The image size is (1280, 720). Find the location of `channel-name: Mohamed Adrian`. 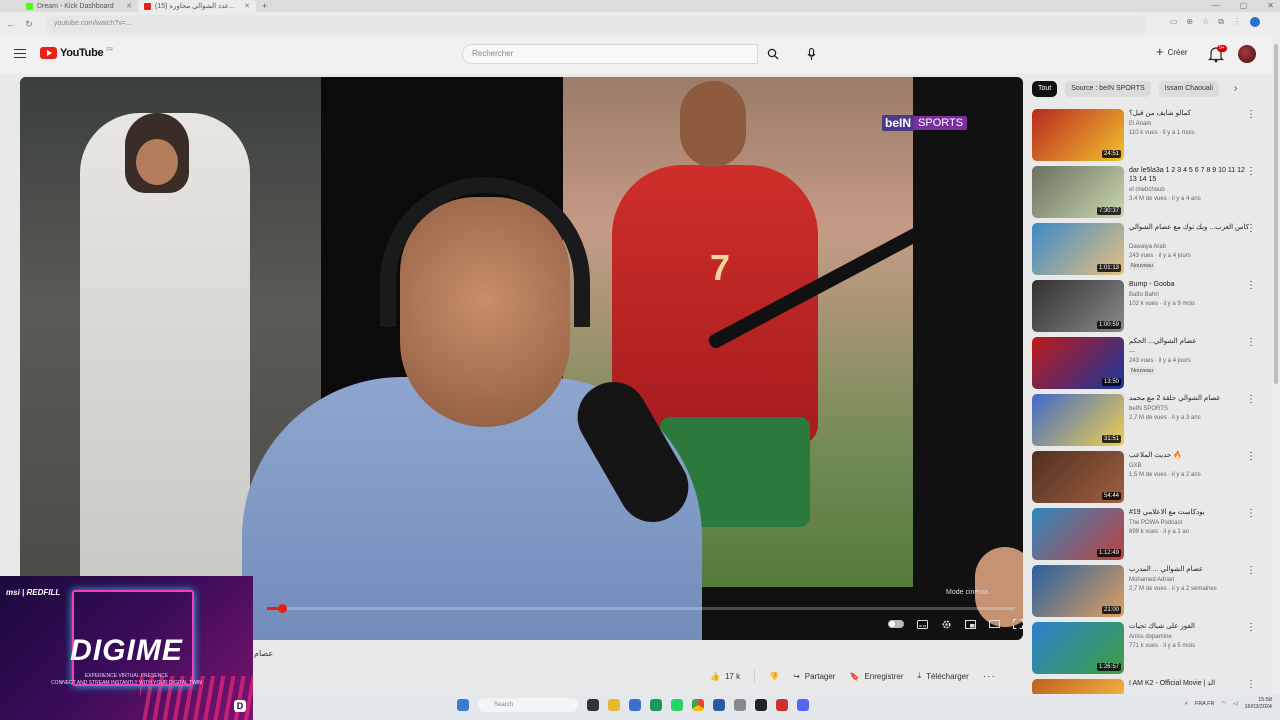

channel-name: Mohamed Adrian is located at coordinates (1151, 580).